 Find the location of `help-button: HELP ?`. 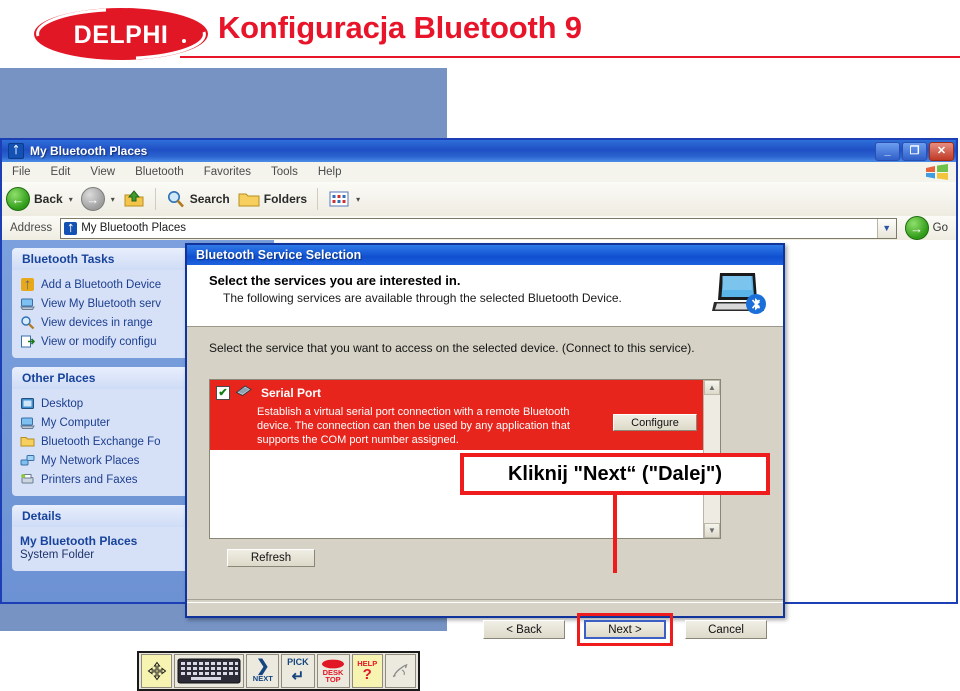

help-button: HELP ? is located at coordinates (367, 671).